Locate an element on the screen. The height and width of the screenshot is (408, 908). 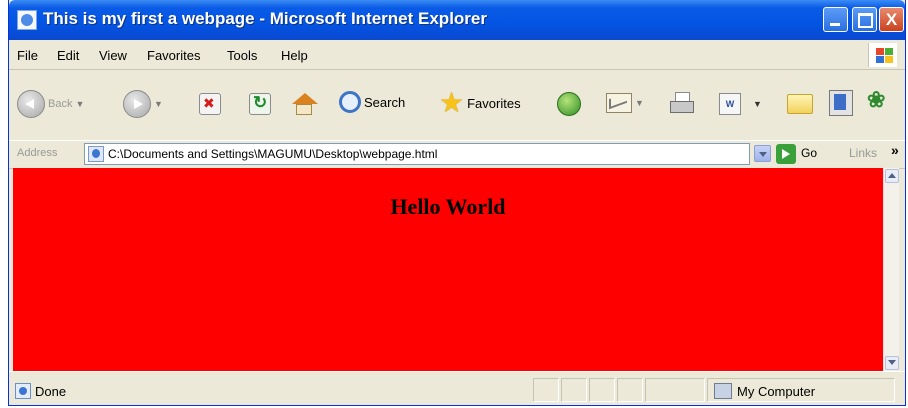
search-icon is located at coordinates (350, 102).